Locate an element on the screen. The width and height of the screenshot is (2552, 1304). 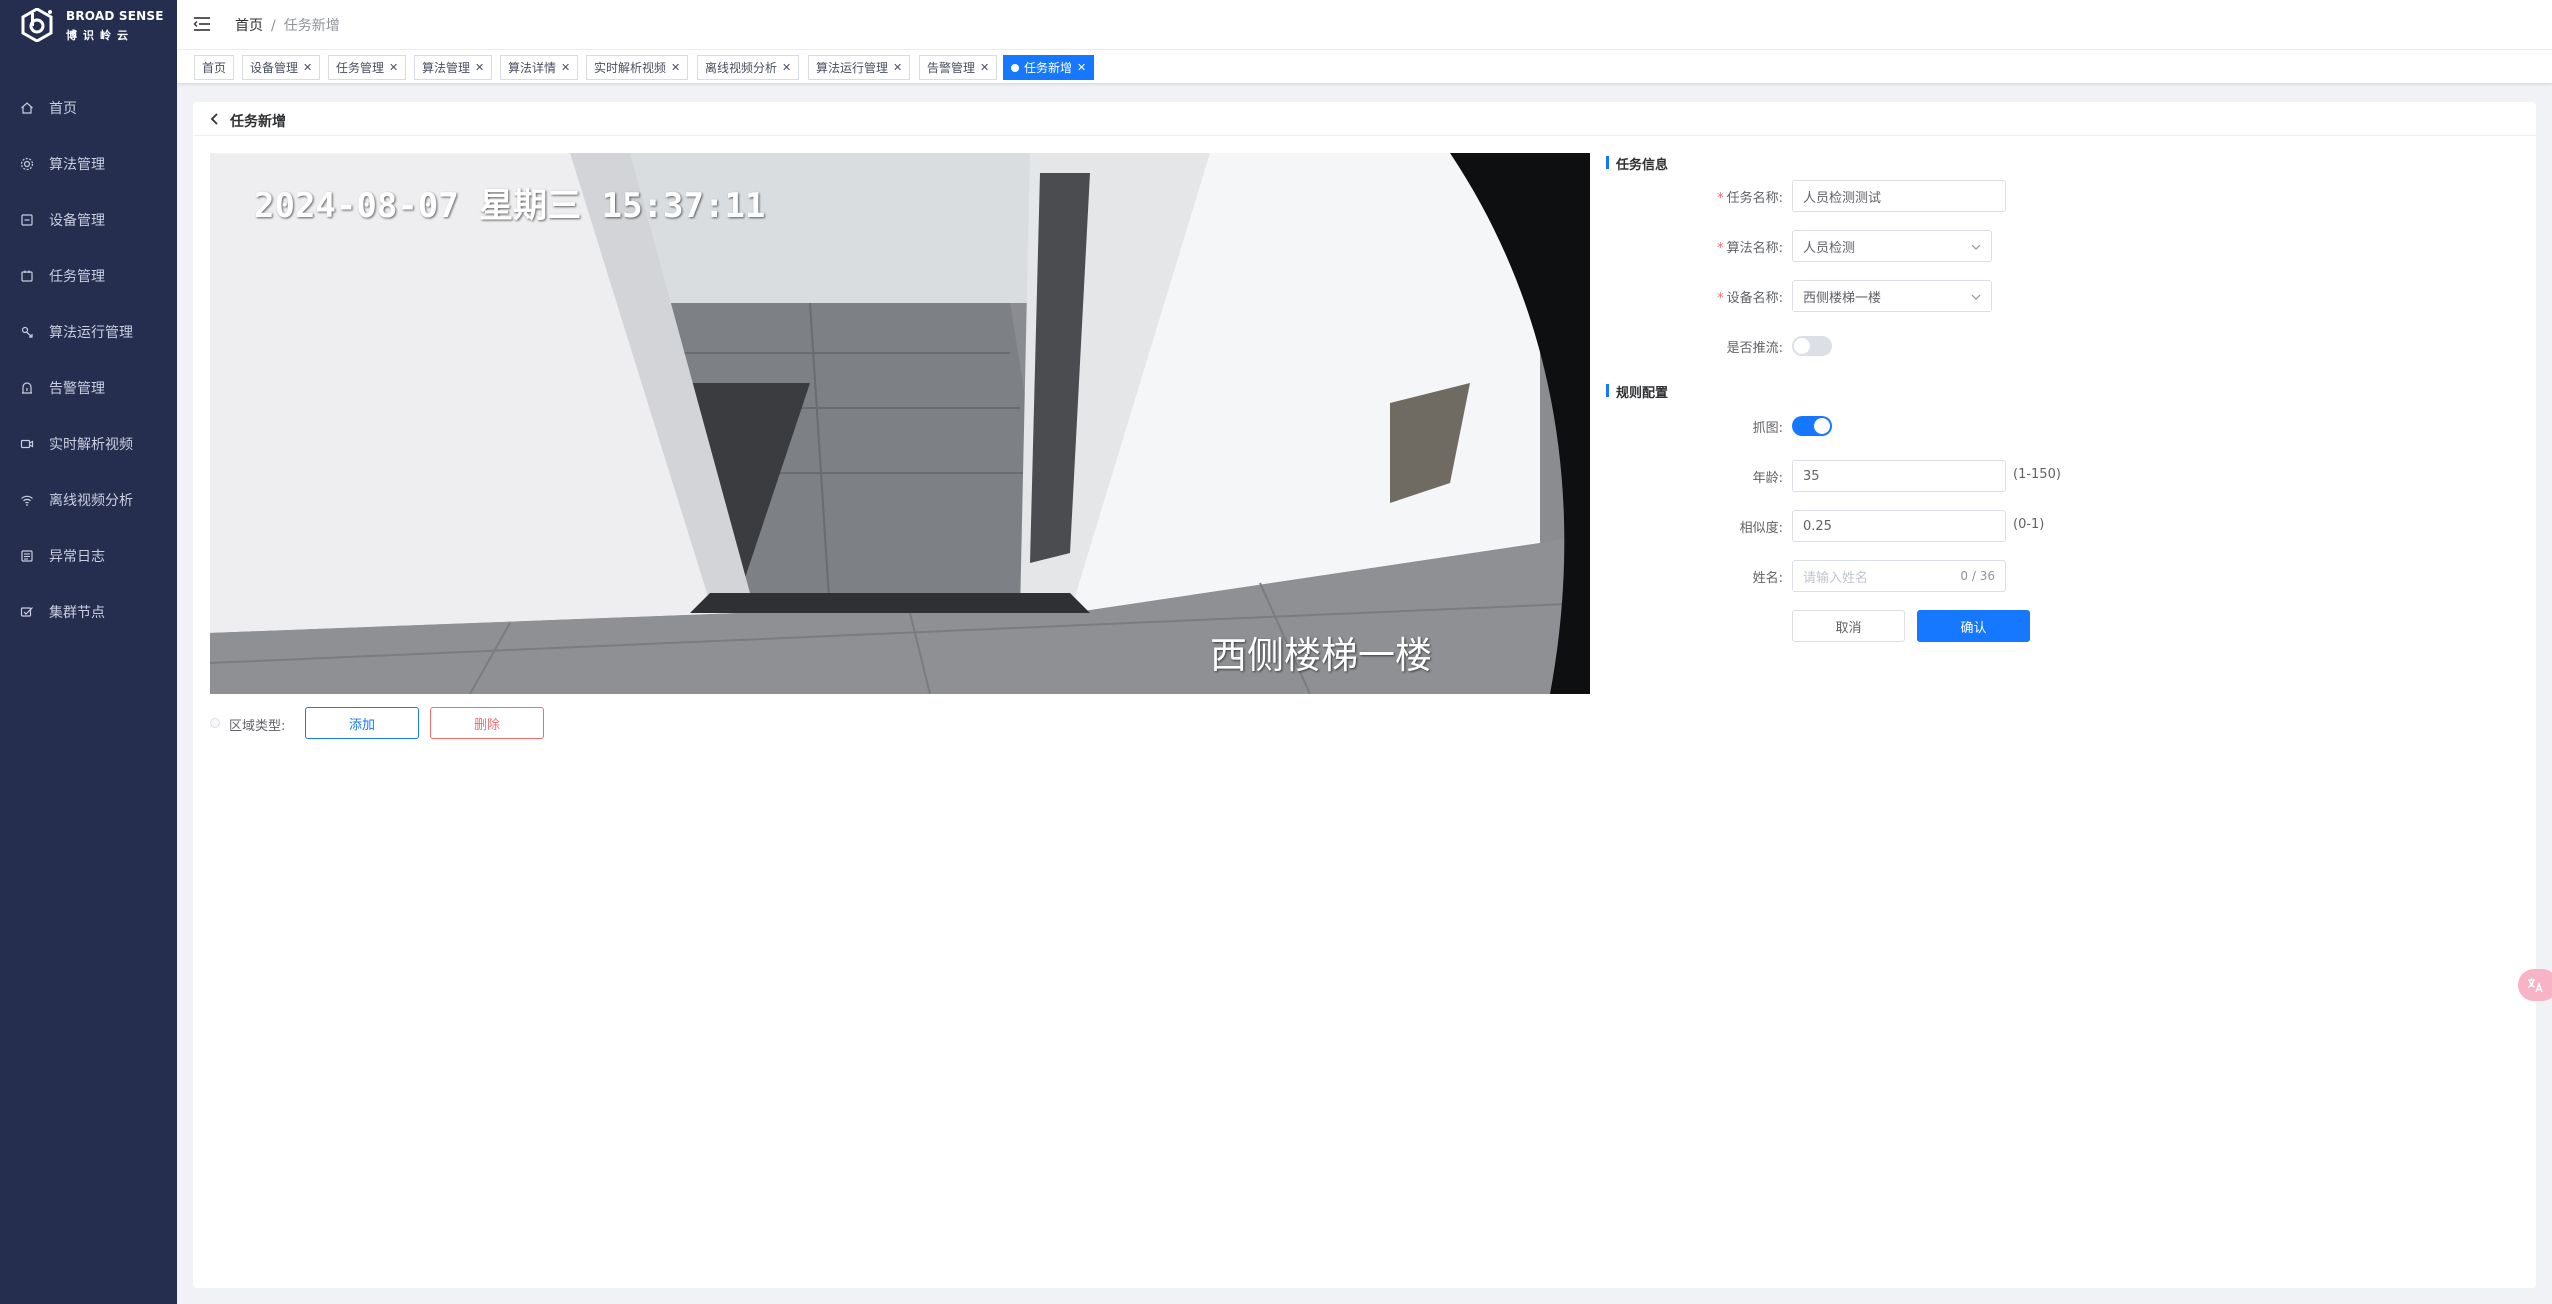
tag-realtime-video: 实时解析视频 ✕ is located at coordinates (637, 67).